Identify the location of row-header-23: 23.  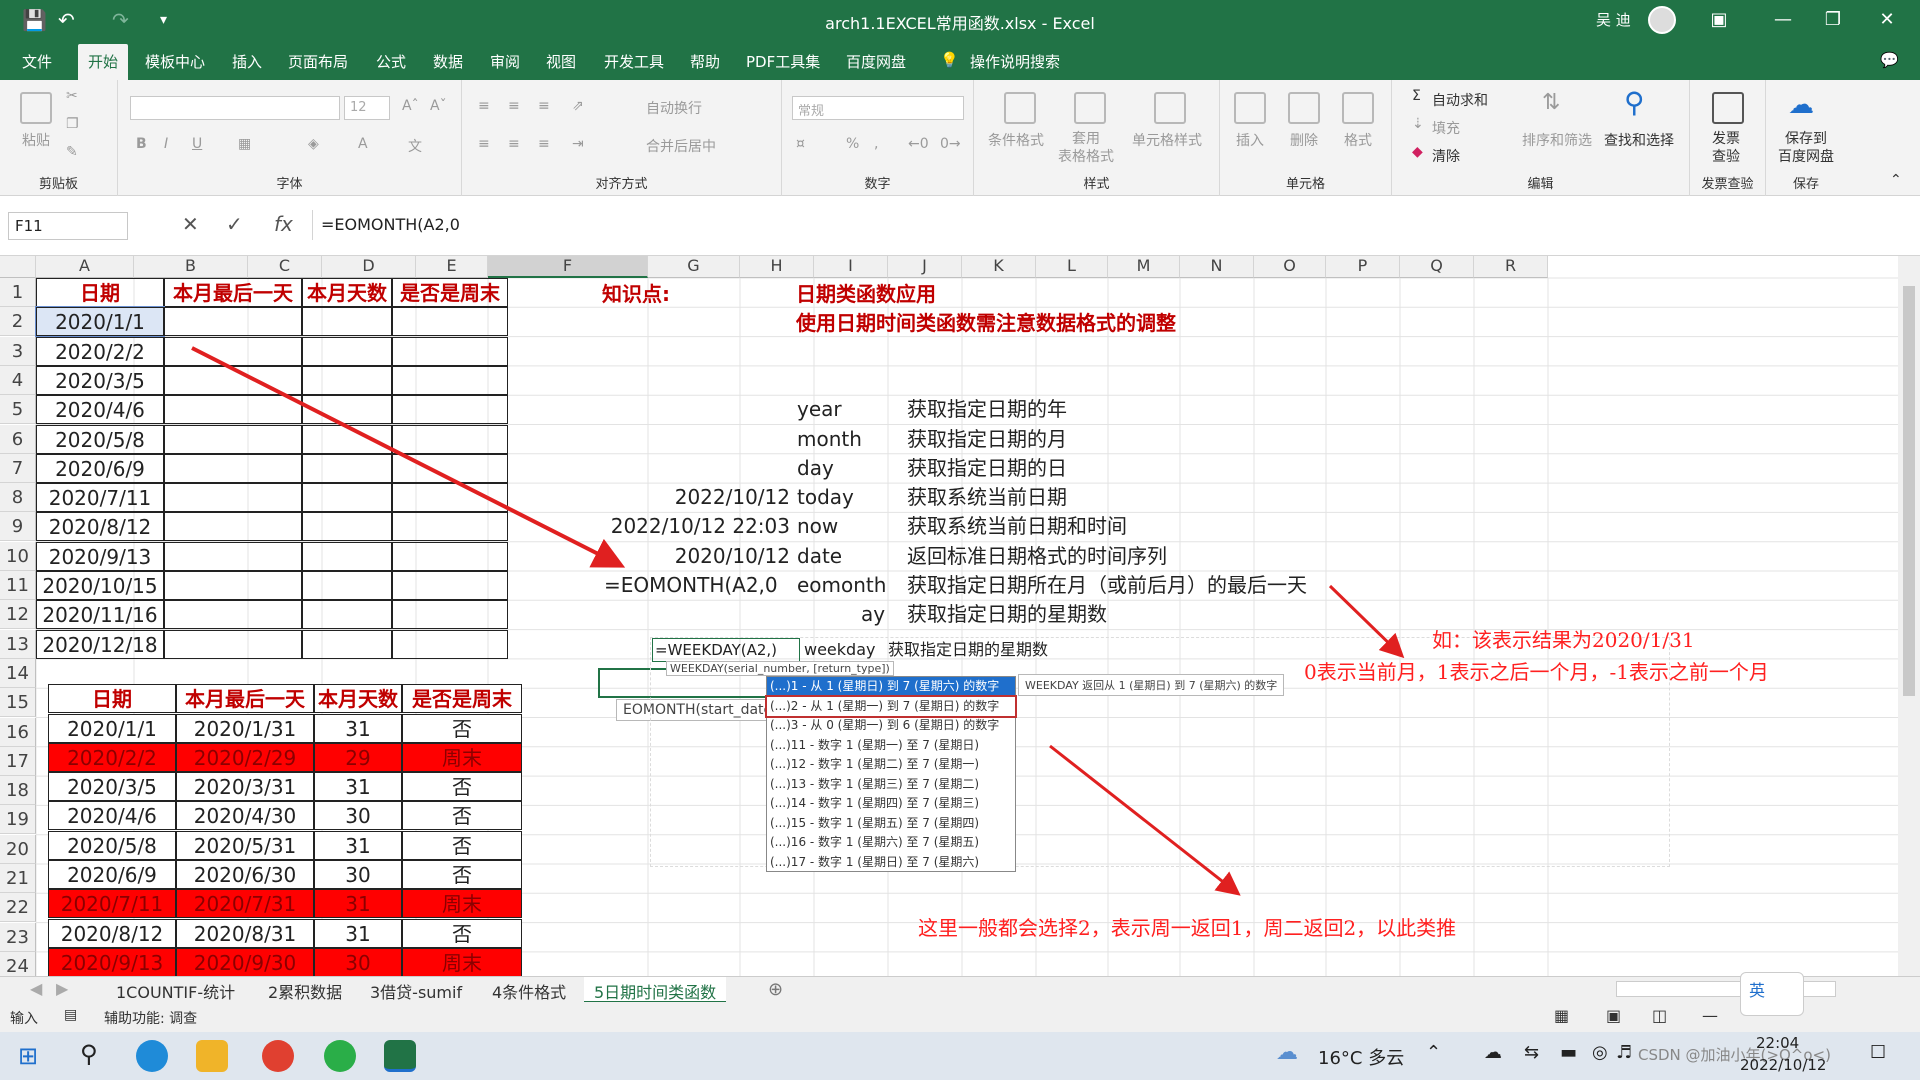
(18, 937).